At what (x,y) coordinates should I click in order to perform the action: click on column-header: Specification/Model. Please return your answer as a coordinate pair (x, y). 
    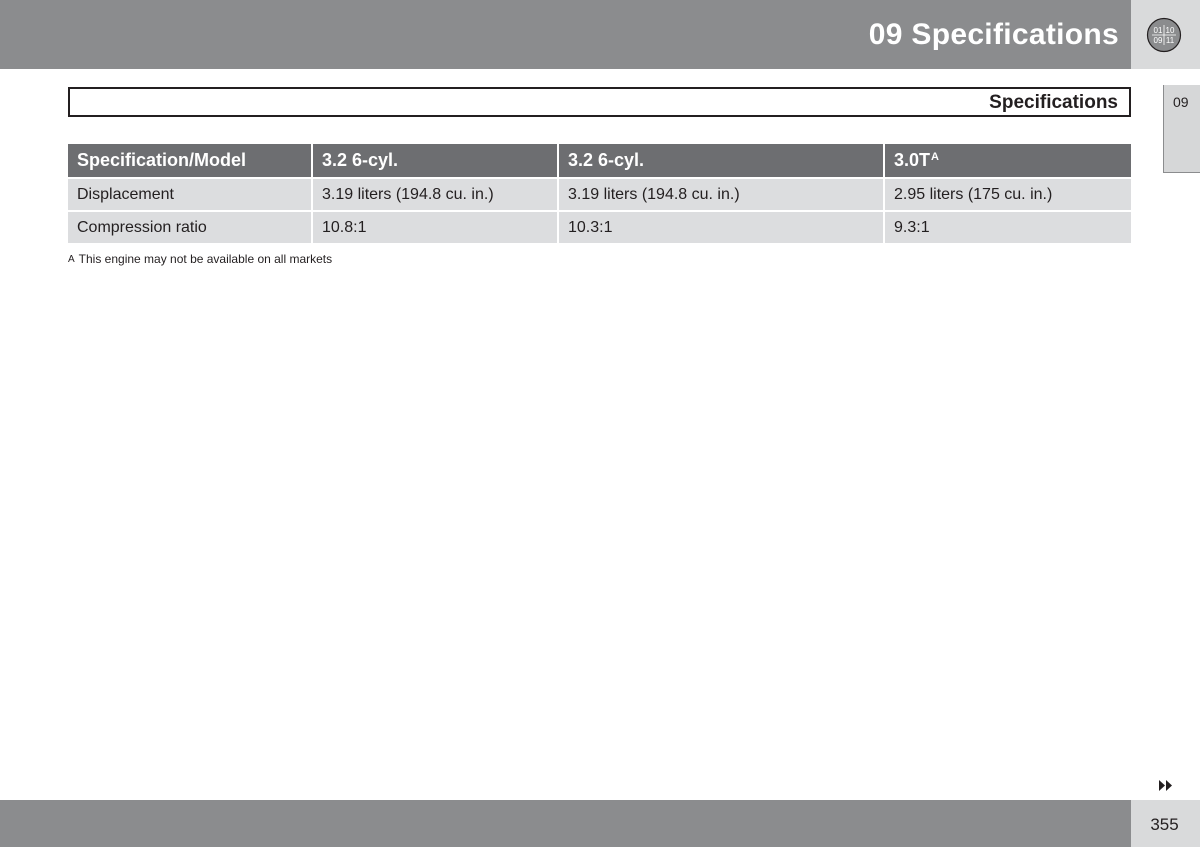
    Looking at the image, I should click on (190, 161).